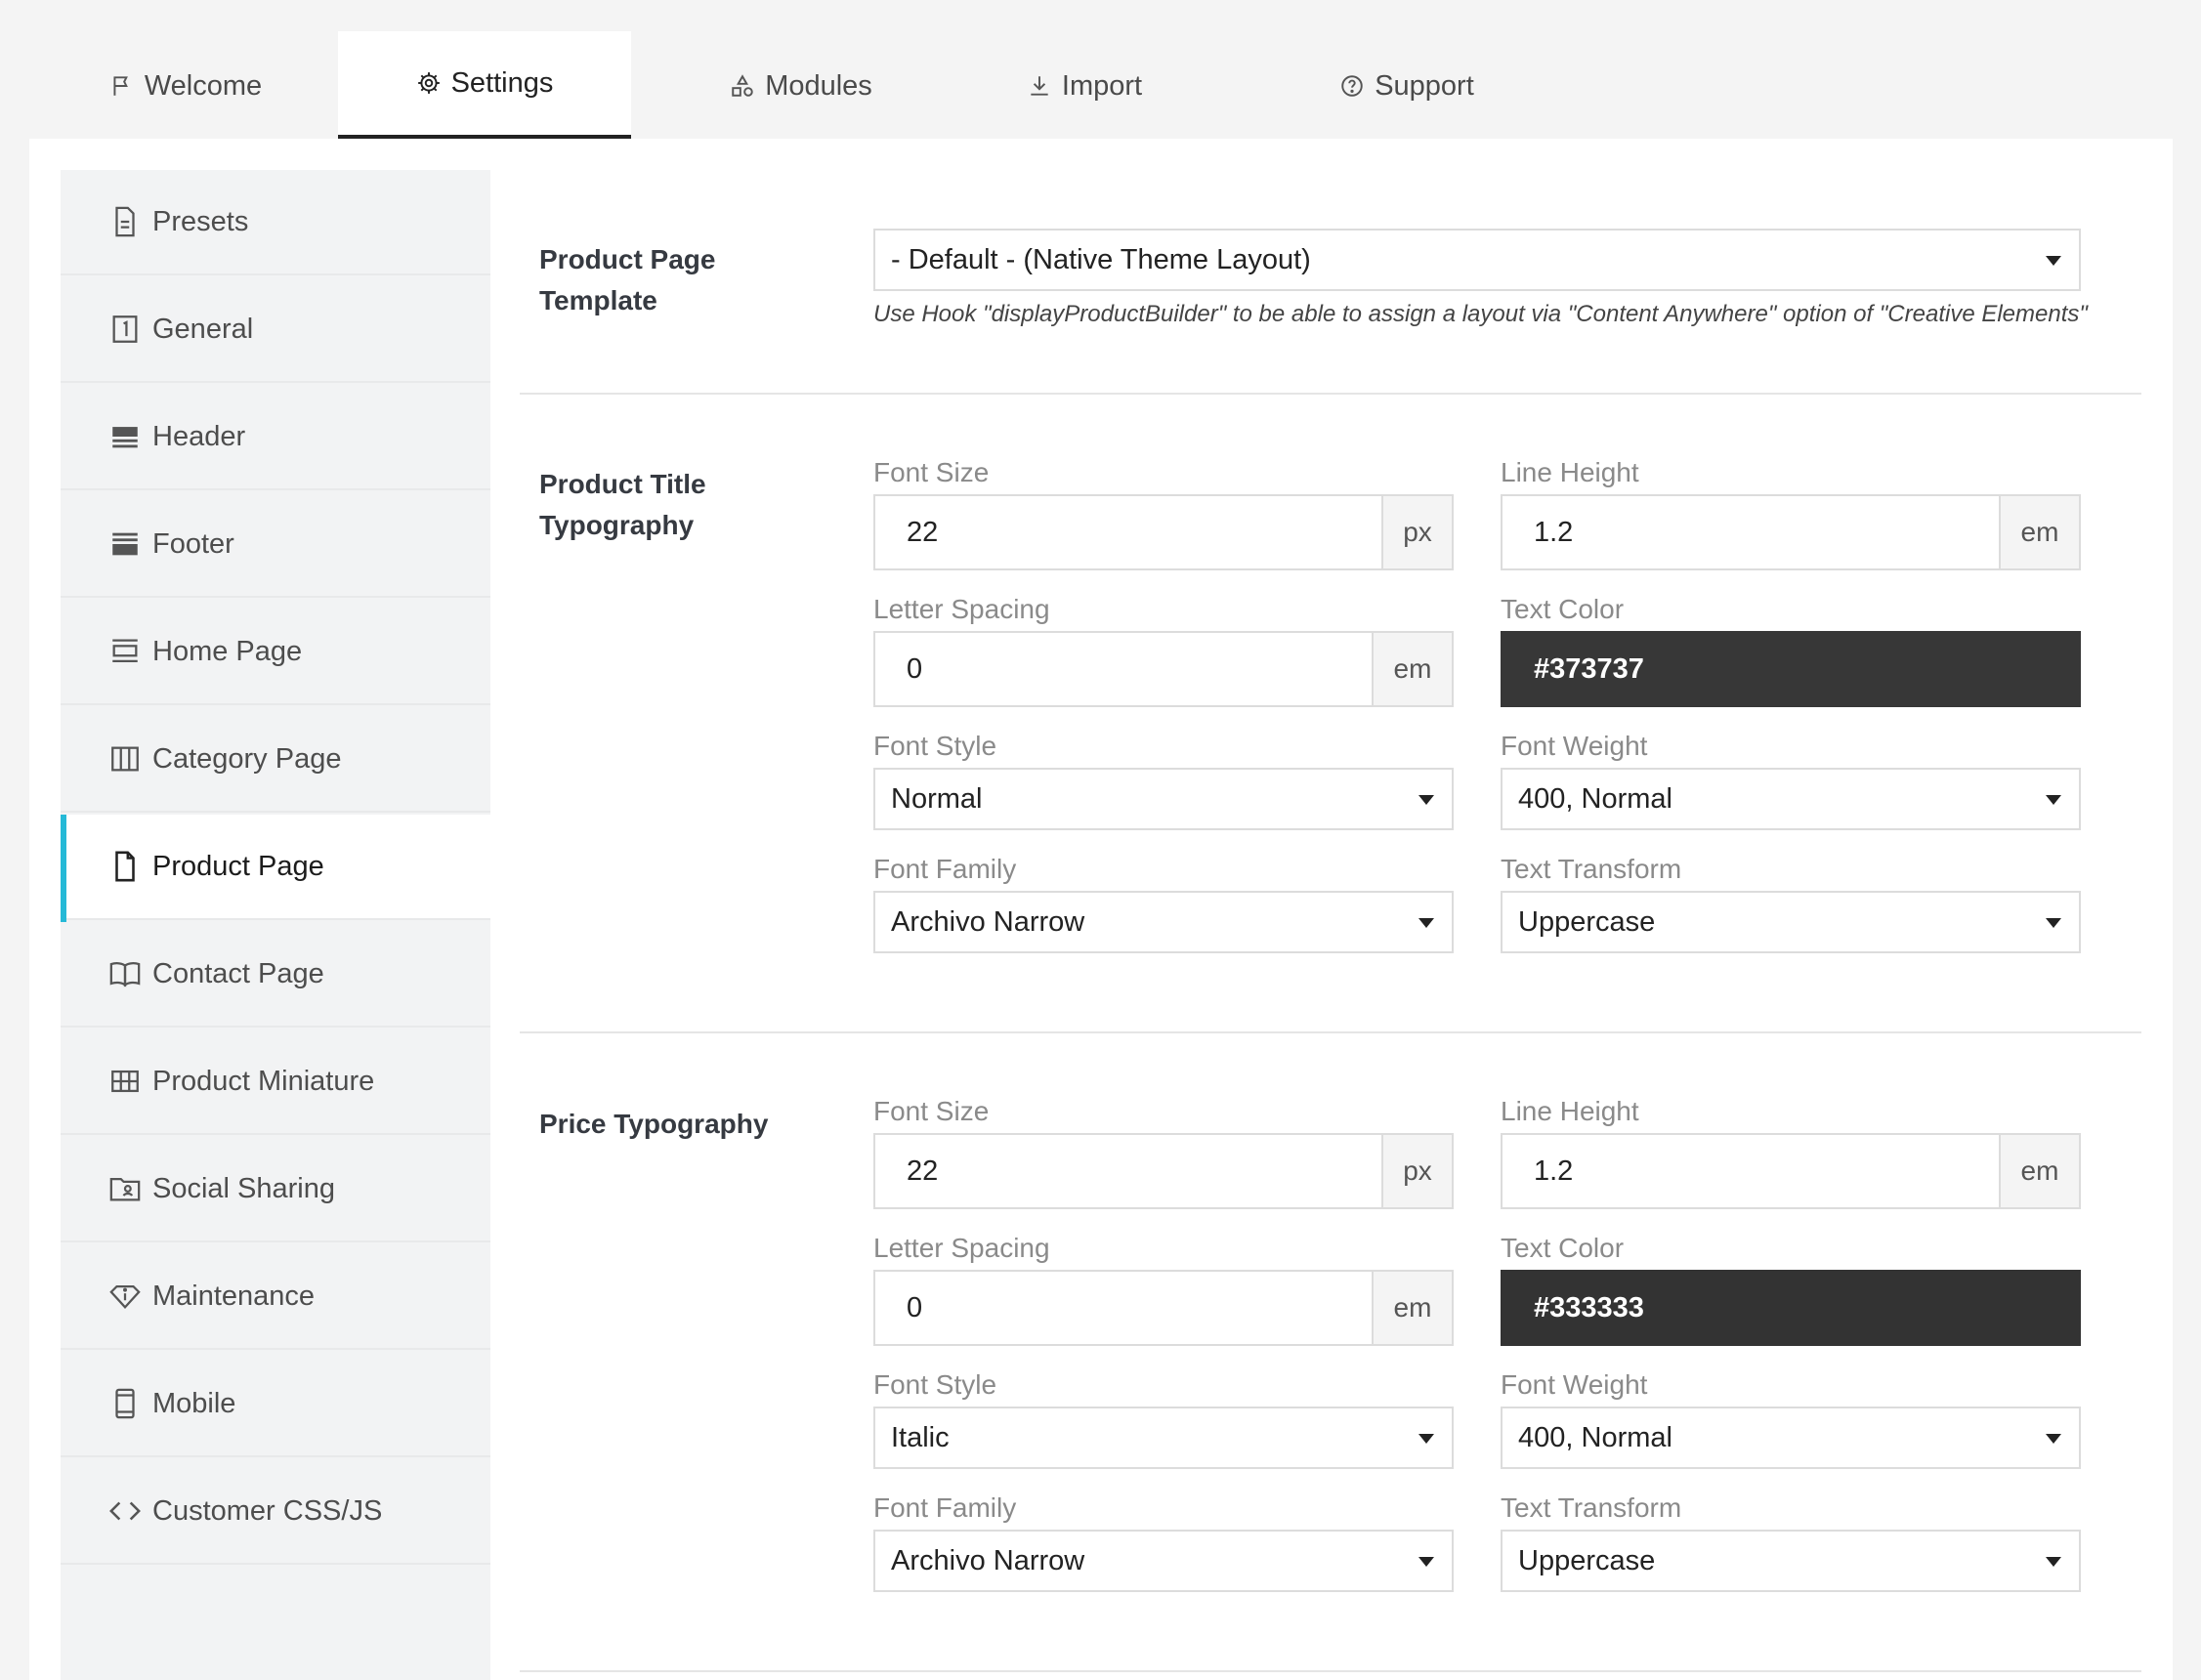 The width and height of the screenshot is (2201, 1680). I want to click on header-icon, so click(125, 436).